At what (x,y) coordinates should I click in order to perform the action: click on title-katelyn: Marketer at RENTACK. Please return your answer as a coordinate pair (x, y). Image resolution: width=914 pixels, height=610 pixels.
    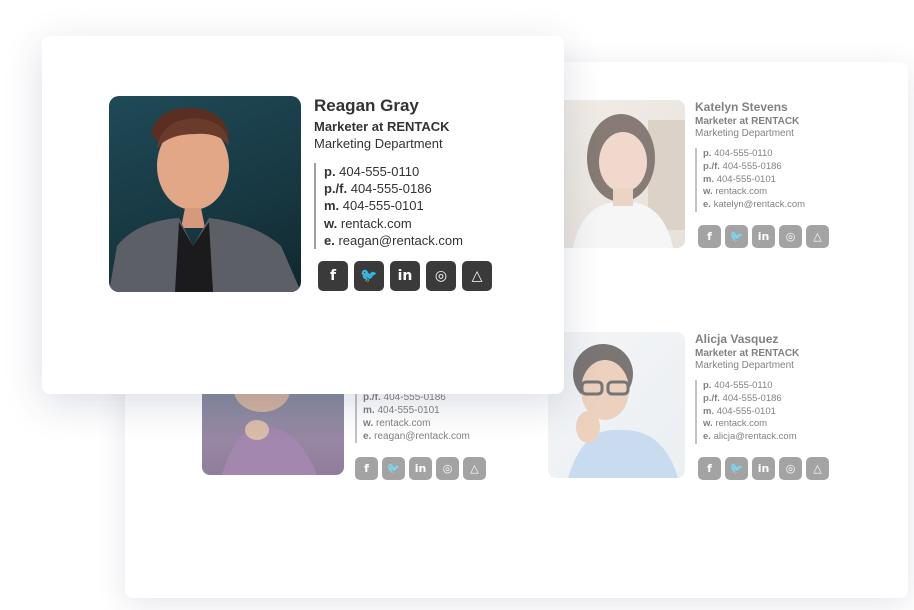
    Looking at the image, I should click on (747, 121).